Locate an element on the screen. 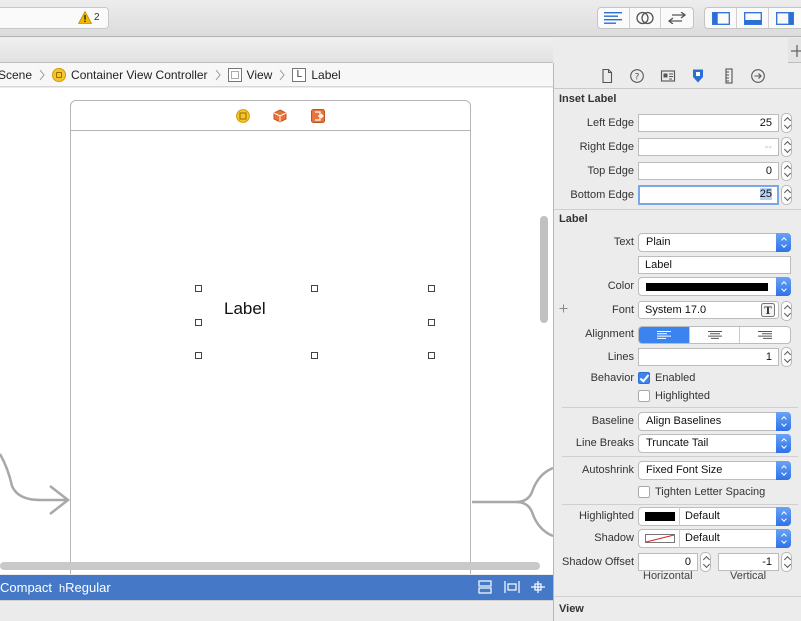  breadcrumb-scene-label: Scene is located at coordinates (16, 74).